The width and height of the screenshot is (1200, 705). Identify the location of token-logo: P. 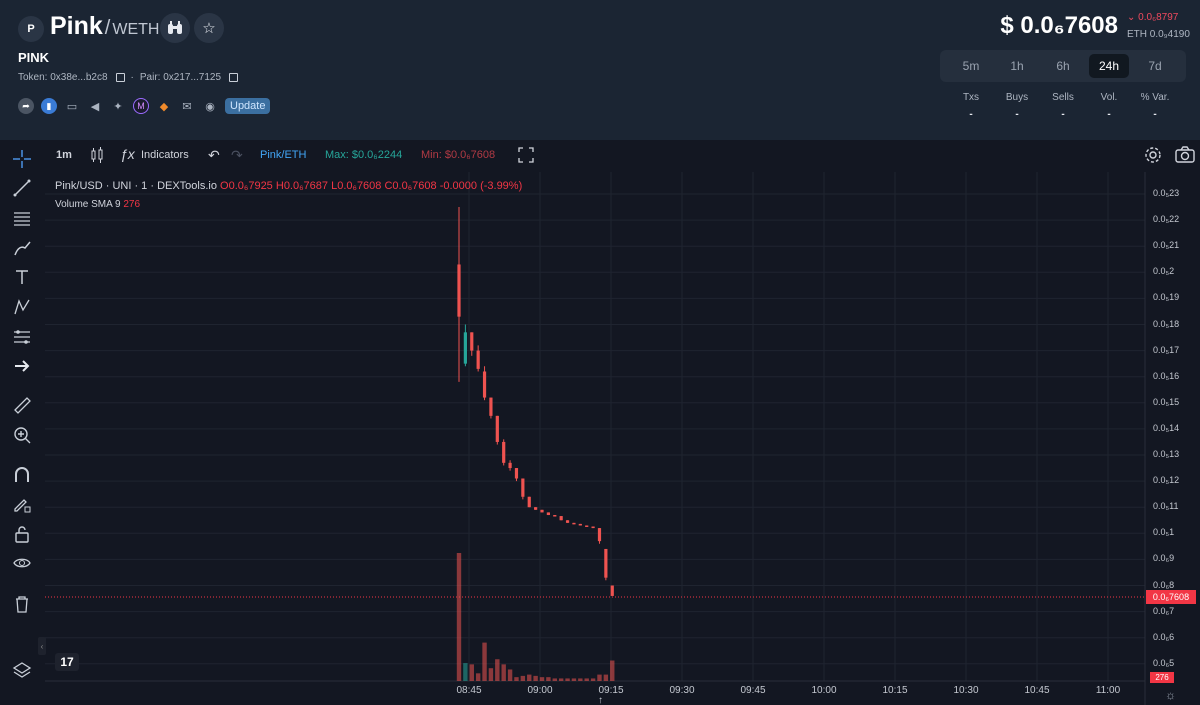
(31, 29).